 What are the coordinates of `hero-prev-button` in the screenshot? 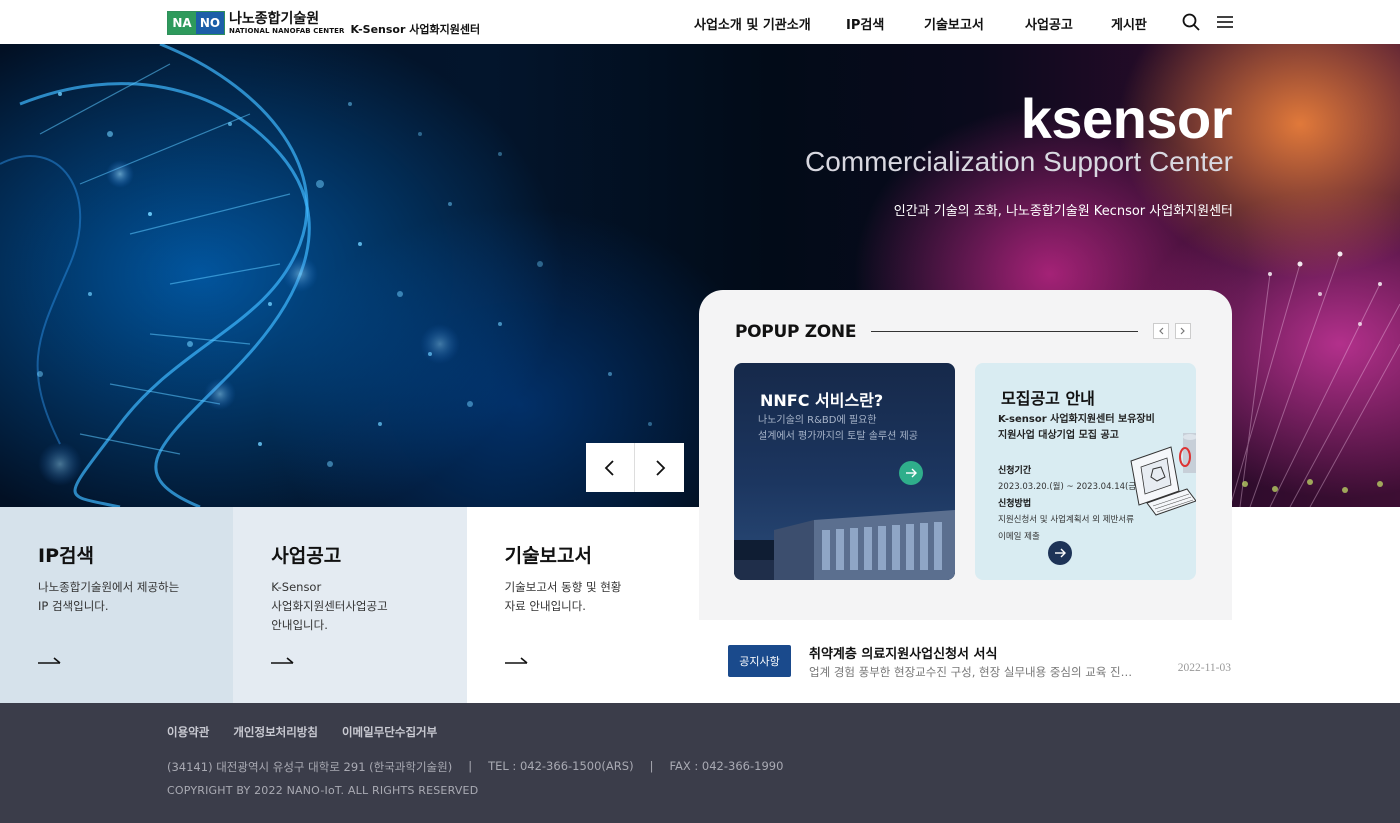 It's located at (610, 467).